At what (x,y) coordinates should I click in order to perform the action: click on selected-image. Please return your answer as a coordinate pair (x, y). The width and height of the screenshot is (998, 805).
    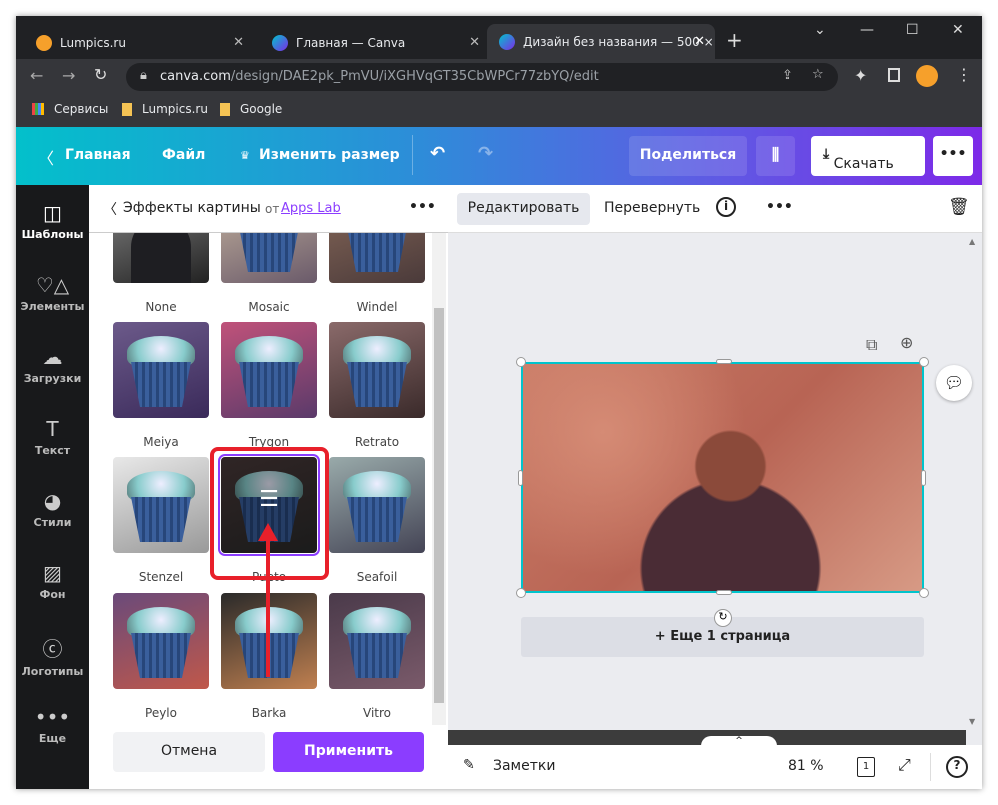
    Looking at the image, I should click on (722, 477).